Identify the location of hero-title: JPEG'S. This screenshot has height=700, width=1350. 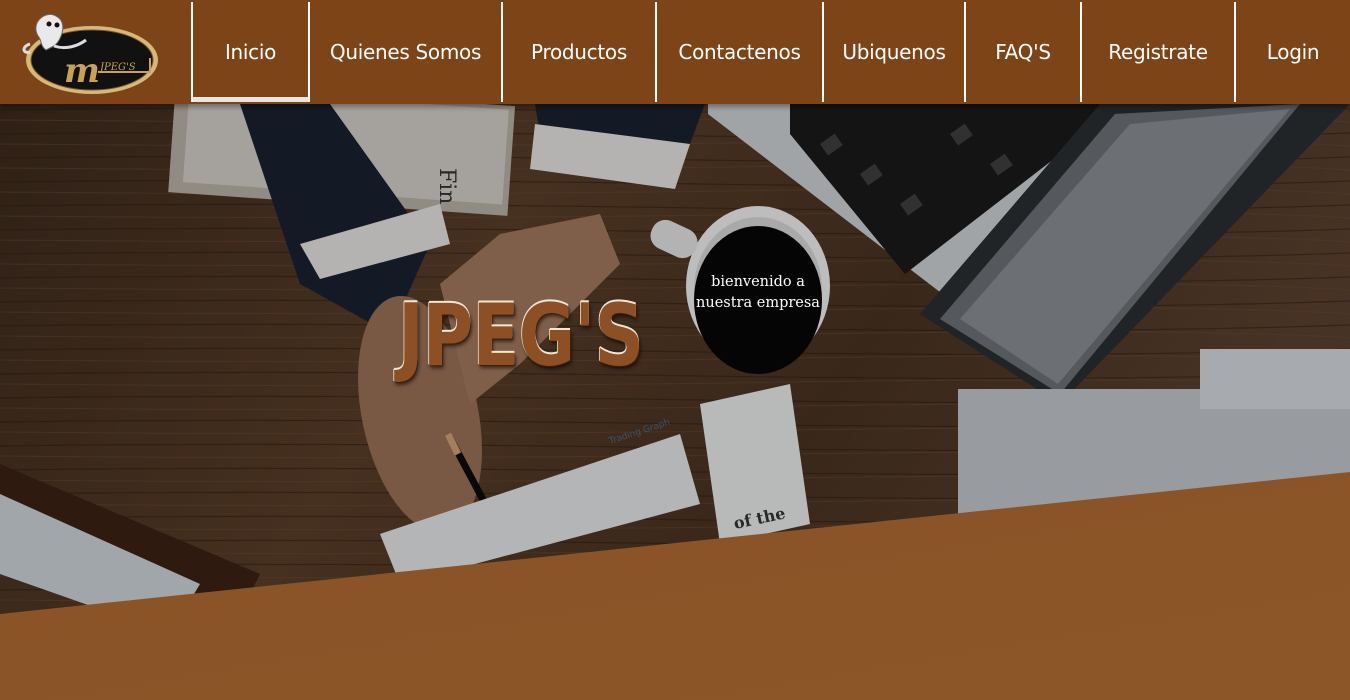
(521, 336).